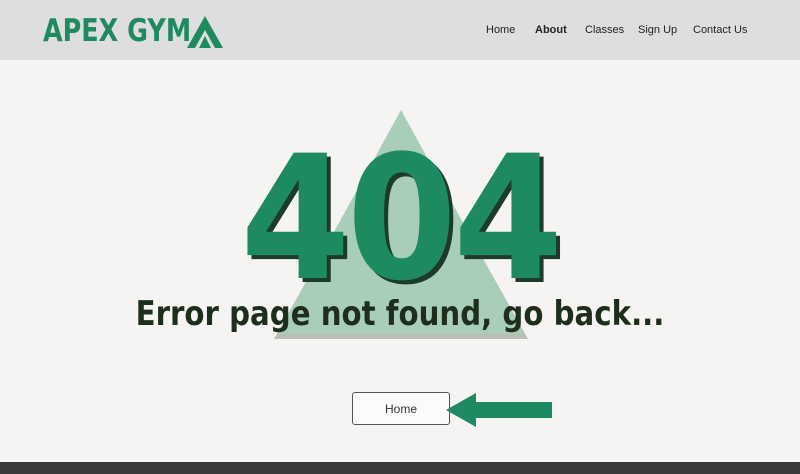 This screenshot has height=474, width=800. What do you see at coordinates (401, 408) in the screenshot?
I see `home-button: Home` at bounding box center [401, 408].